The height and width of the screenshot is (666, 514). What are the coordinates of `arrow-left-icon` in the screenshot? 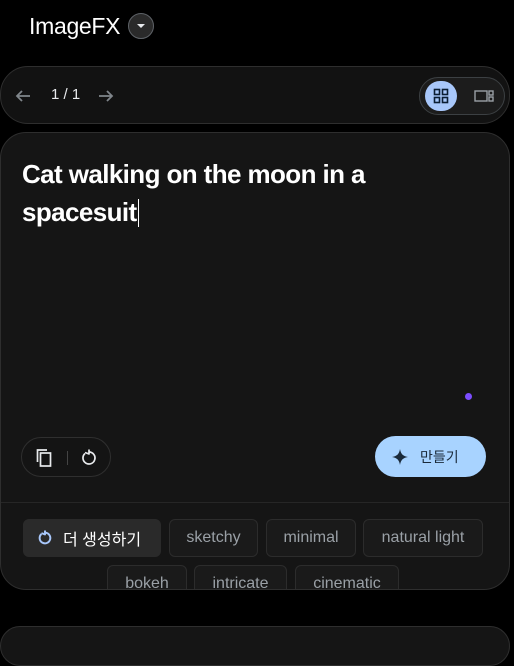 It's located at (23, 96).